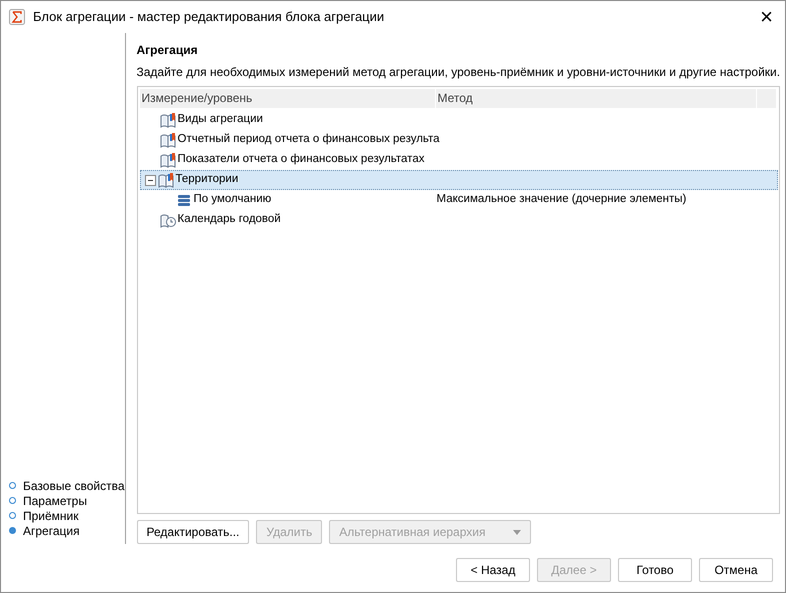 This screenshot has height=593, width=786. I want to click on wizard-button: Готово, so click(655, 570).